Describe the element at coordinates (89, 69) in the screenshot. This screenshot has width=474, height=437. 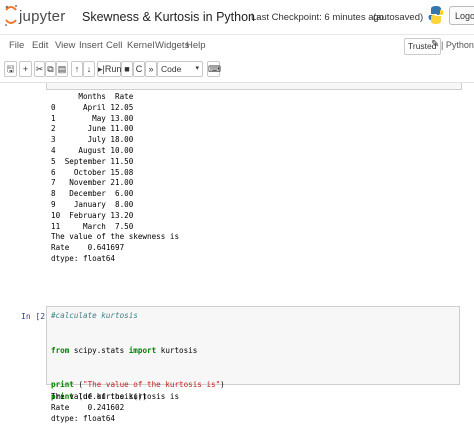
I see `arrow-down-icon: ↓` at that location.